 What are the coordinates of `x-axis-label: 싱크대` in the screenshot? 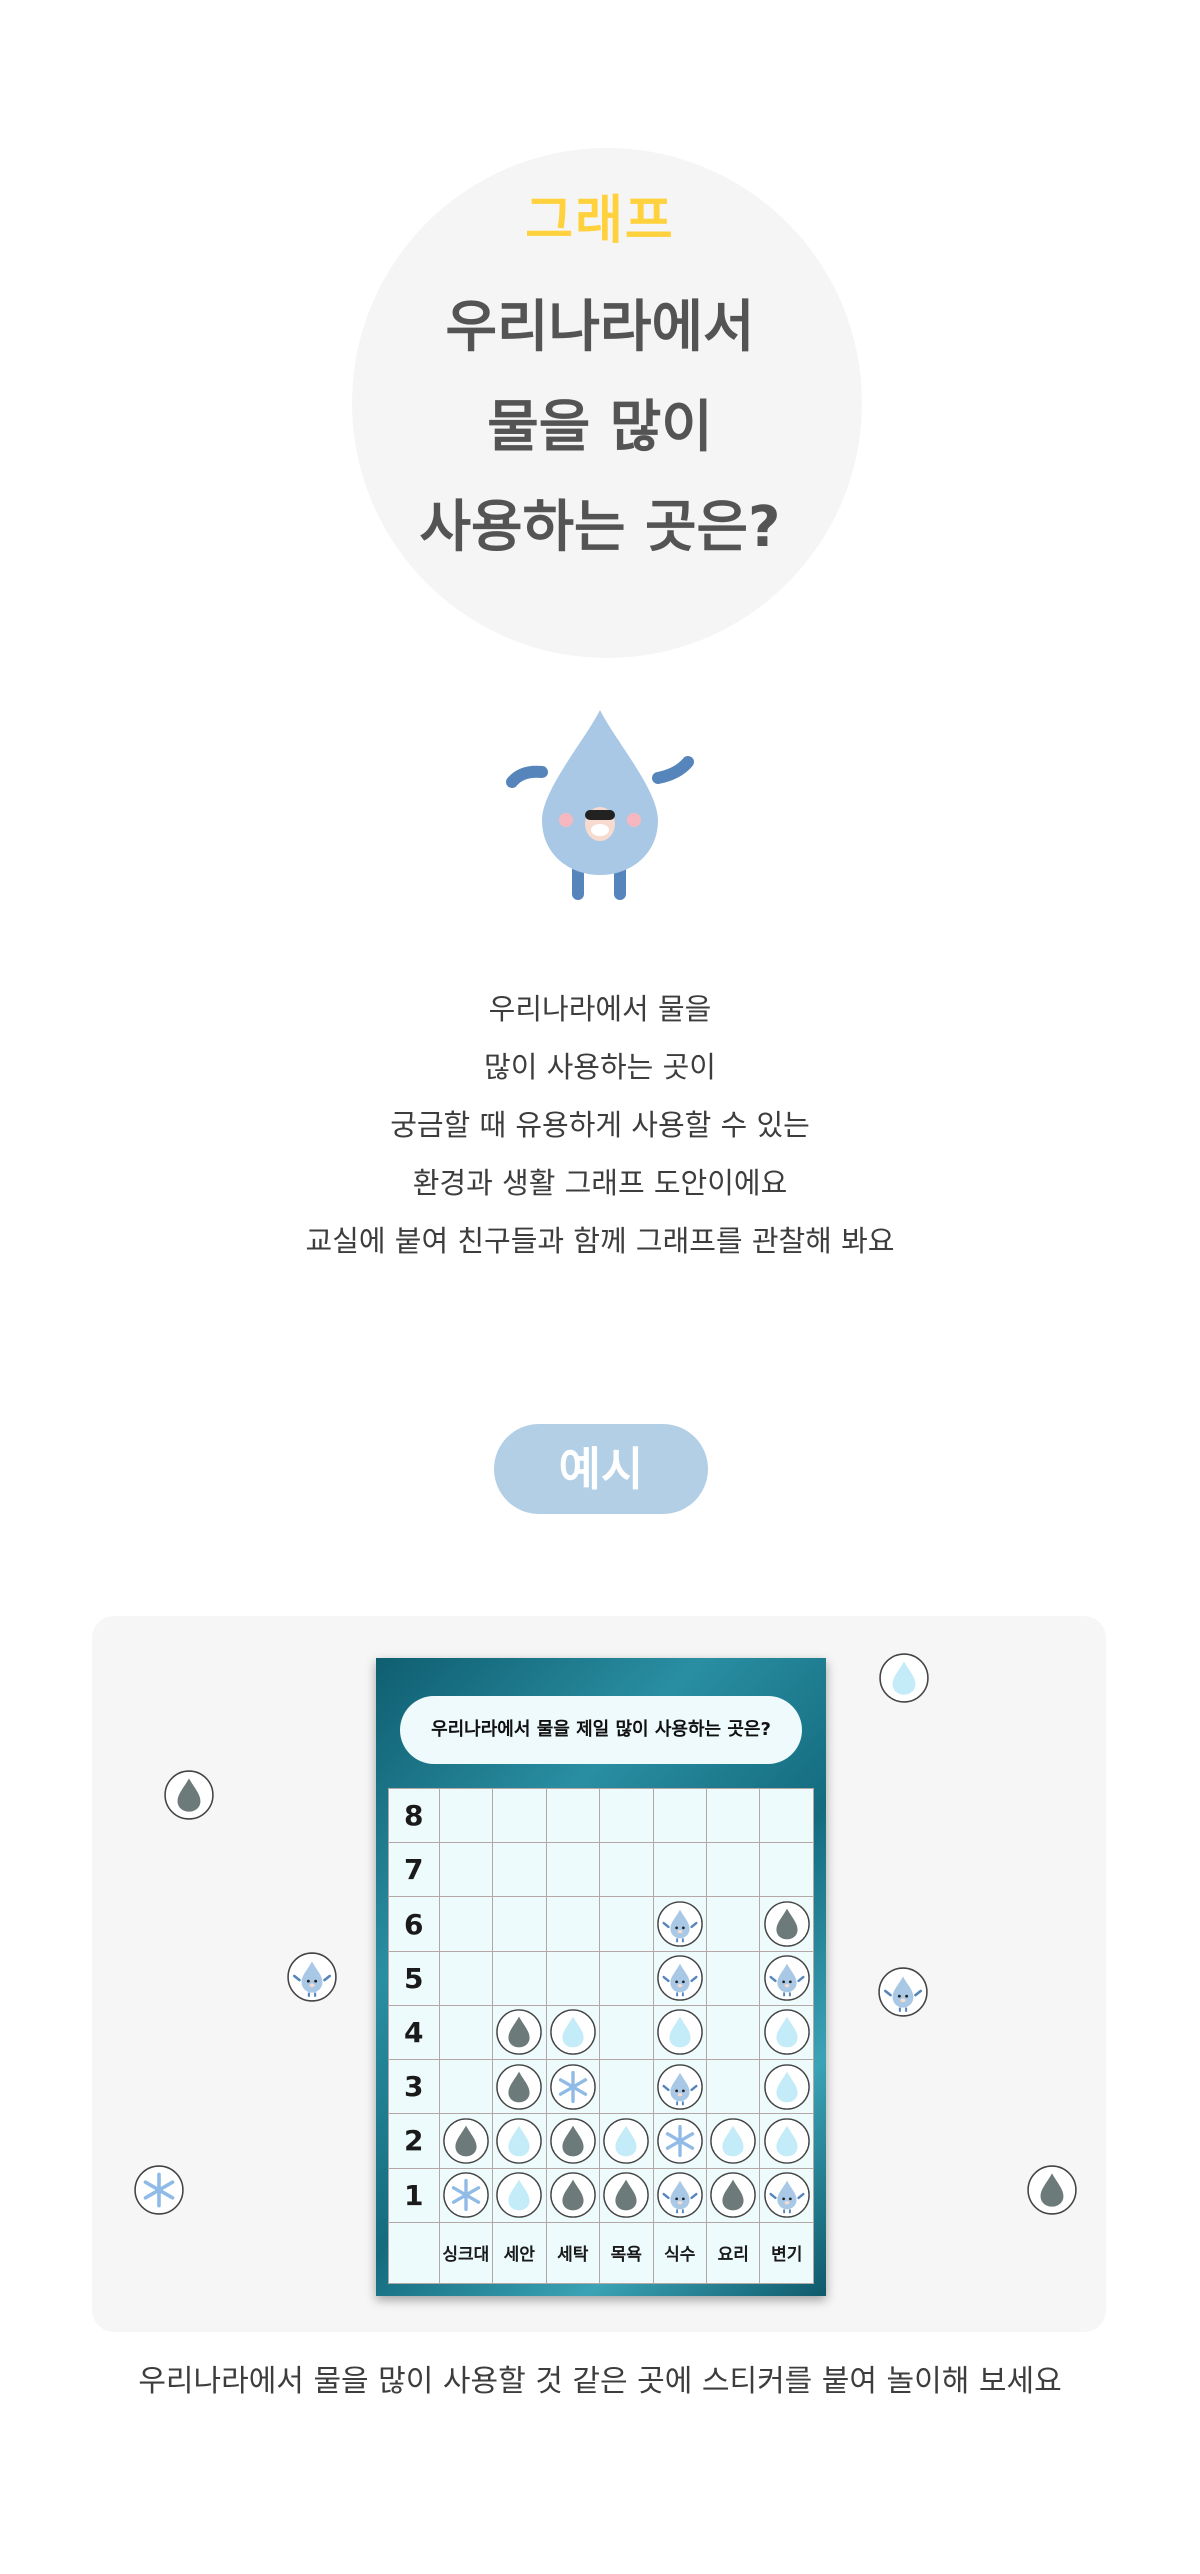 It's located at (466, 2253).